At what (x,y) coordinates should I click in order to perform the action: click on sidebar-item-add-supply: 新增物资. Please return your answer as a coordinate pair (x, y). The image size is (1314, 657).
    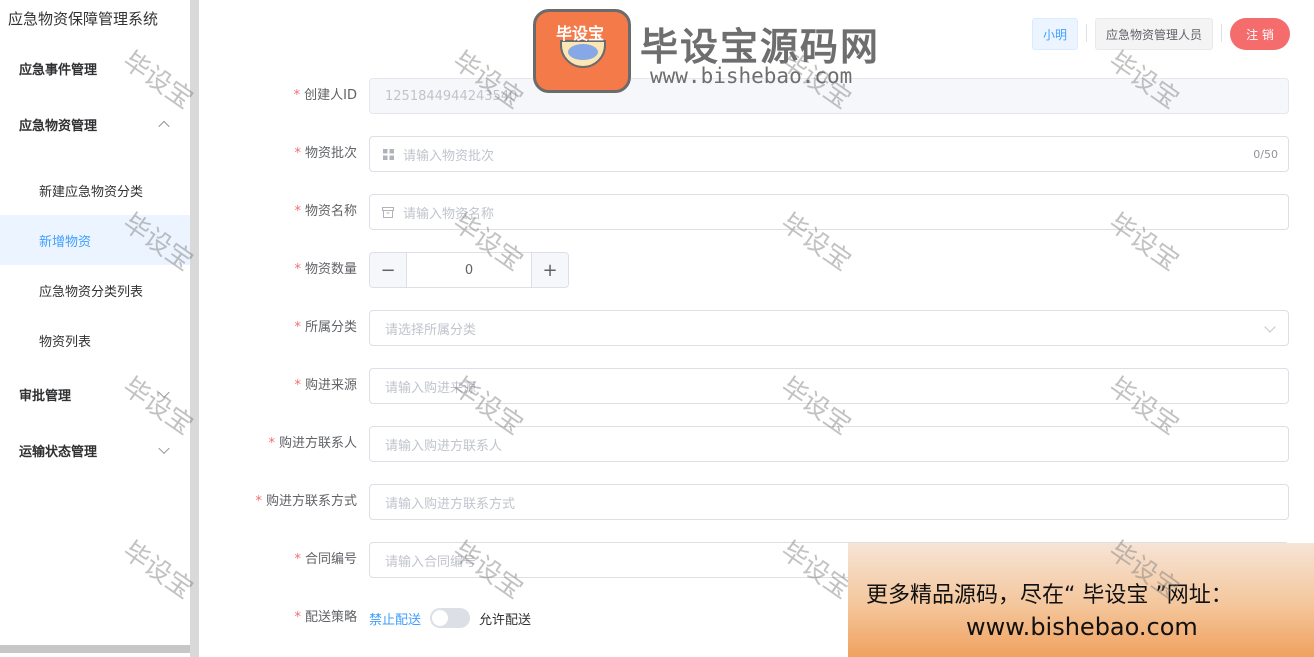
    Looking at the image, I should click on (95, 240).